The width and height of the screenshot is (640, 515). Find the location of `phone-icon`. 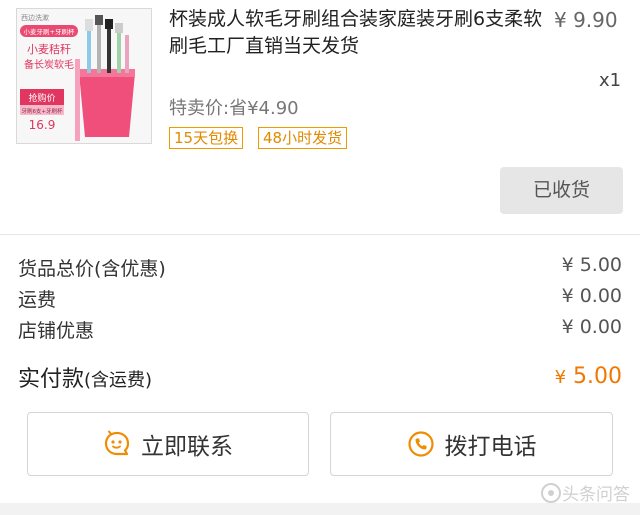

phone-icon is located at coordinates (420, 444).